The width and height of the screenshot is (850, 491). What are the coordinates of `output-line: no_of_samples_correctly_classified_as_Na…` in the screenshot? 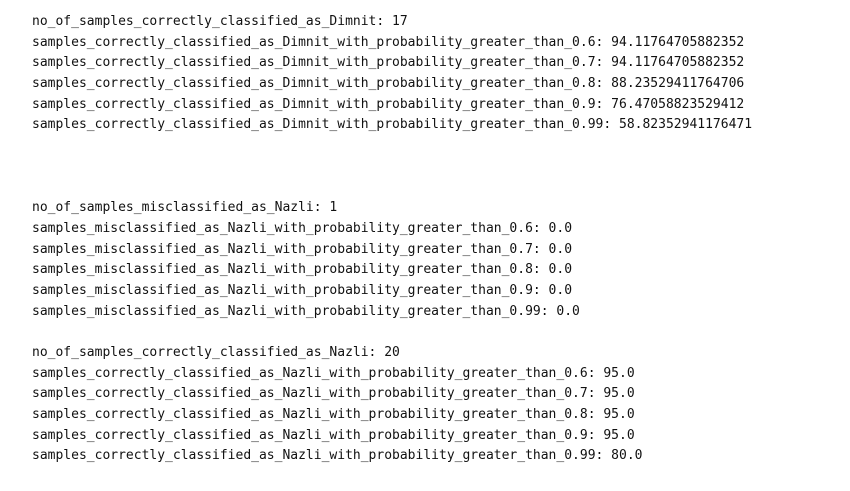 It's located at (216, 352).